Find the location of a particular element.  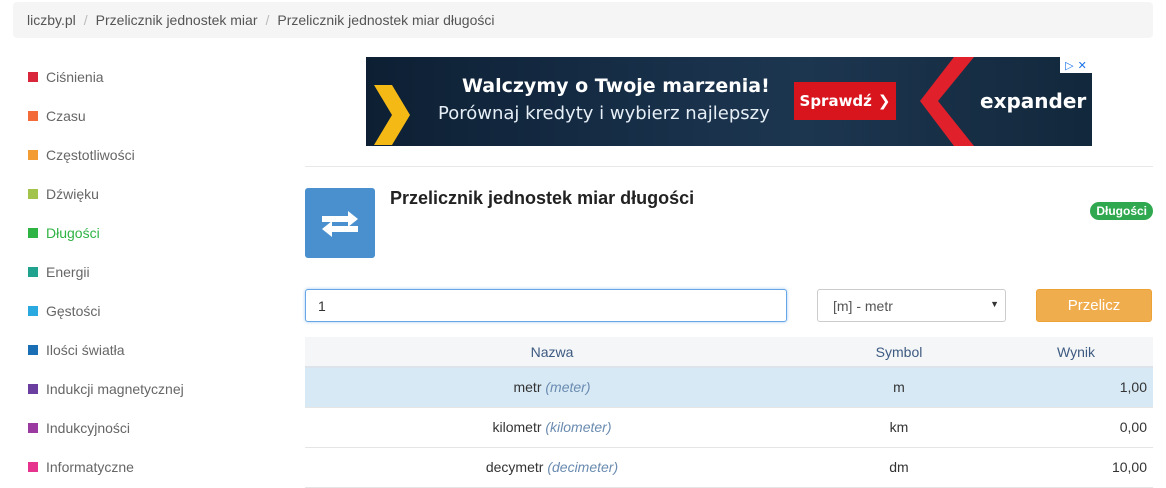

sidebar-item-label: Częstotliwości is located at coordinates (90, 154).